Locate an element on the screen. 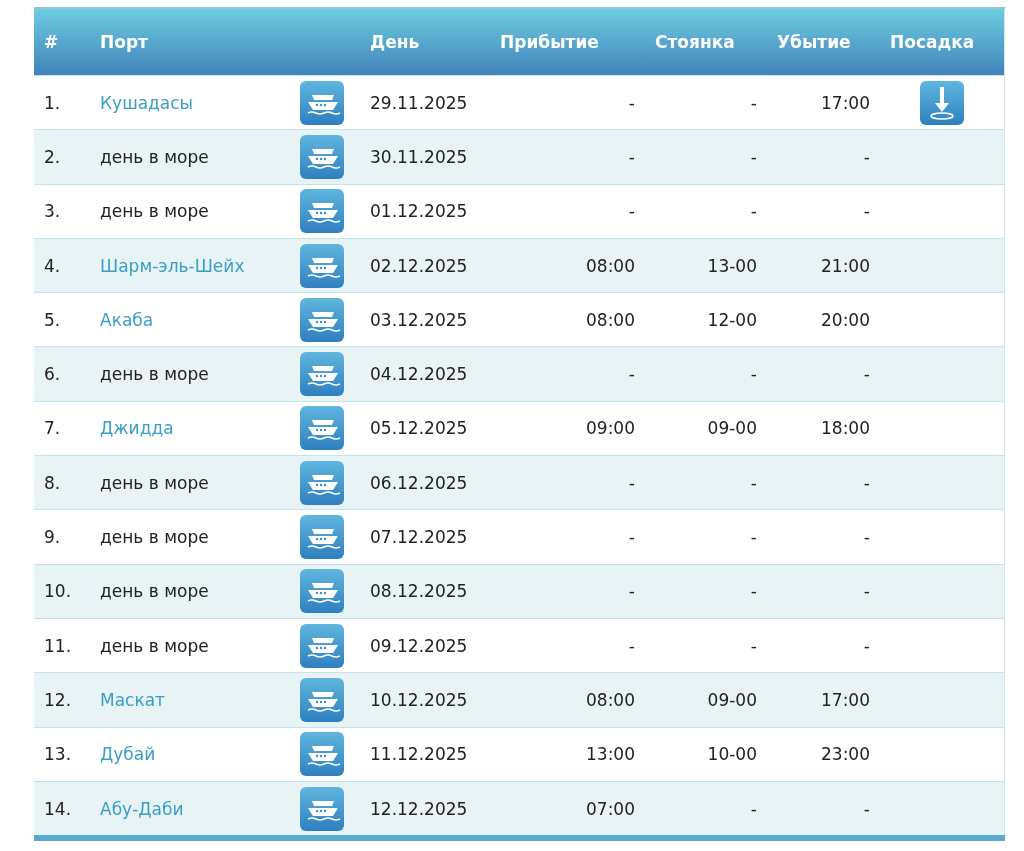  arrival-time: 07:00 is located at coordinates (610, 808).